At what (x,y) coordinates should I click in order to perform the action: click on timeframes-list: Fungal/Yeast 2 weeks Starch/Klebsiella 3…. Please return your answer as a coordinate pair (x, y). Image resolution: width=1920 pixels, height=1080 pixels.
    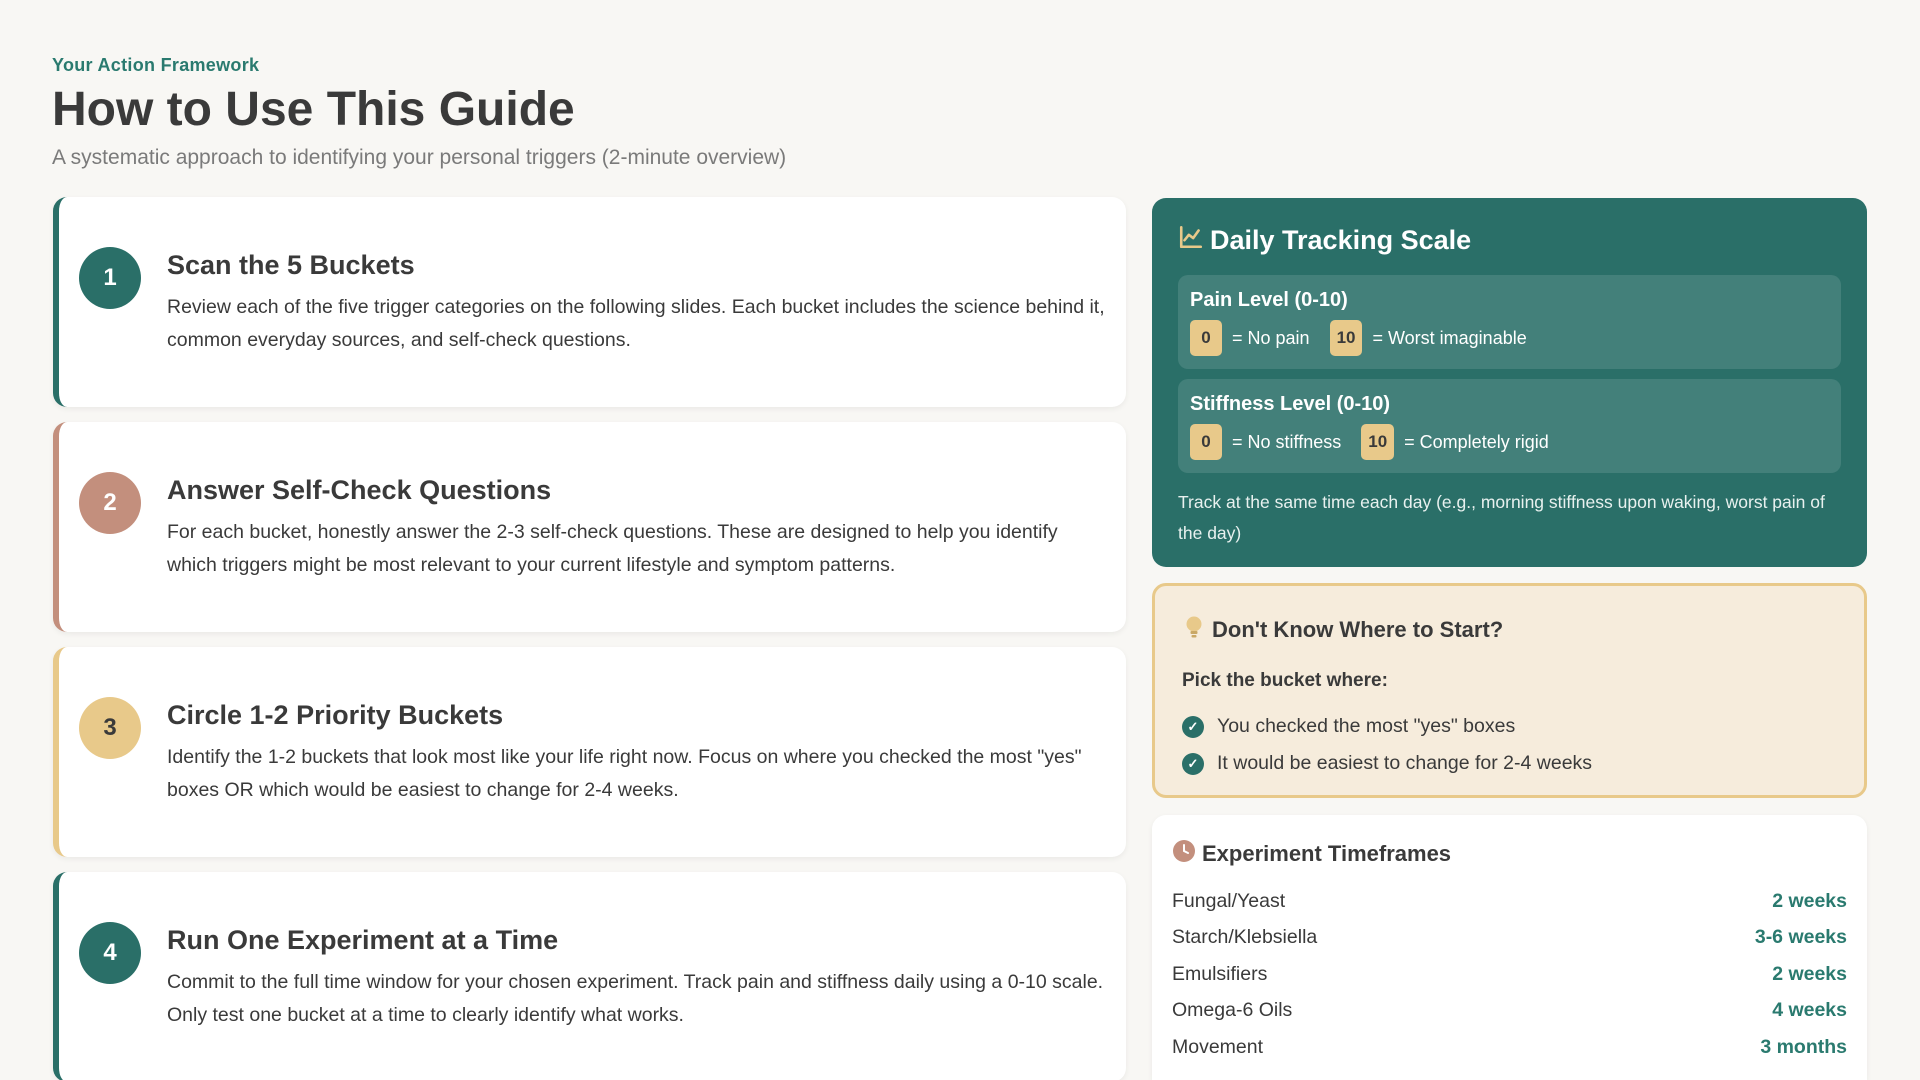
    Looking at the image, I should click on (1509, 974).